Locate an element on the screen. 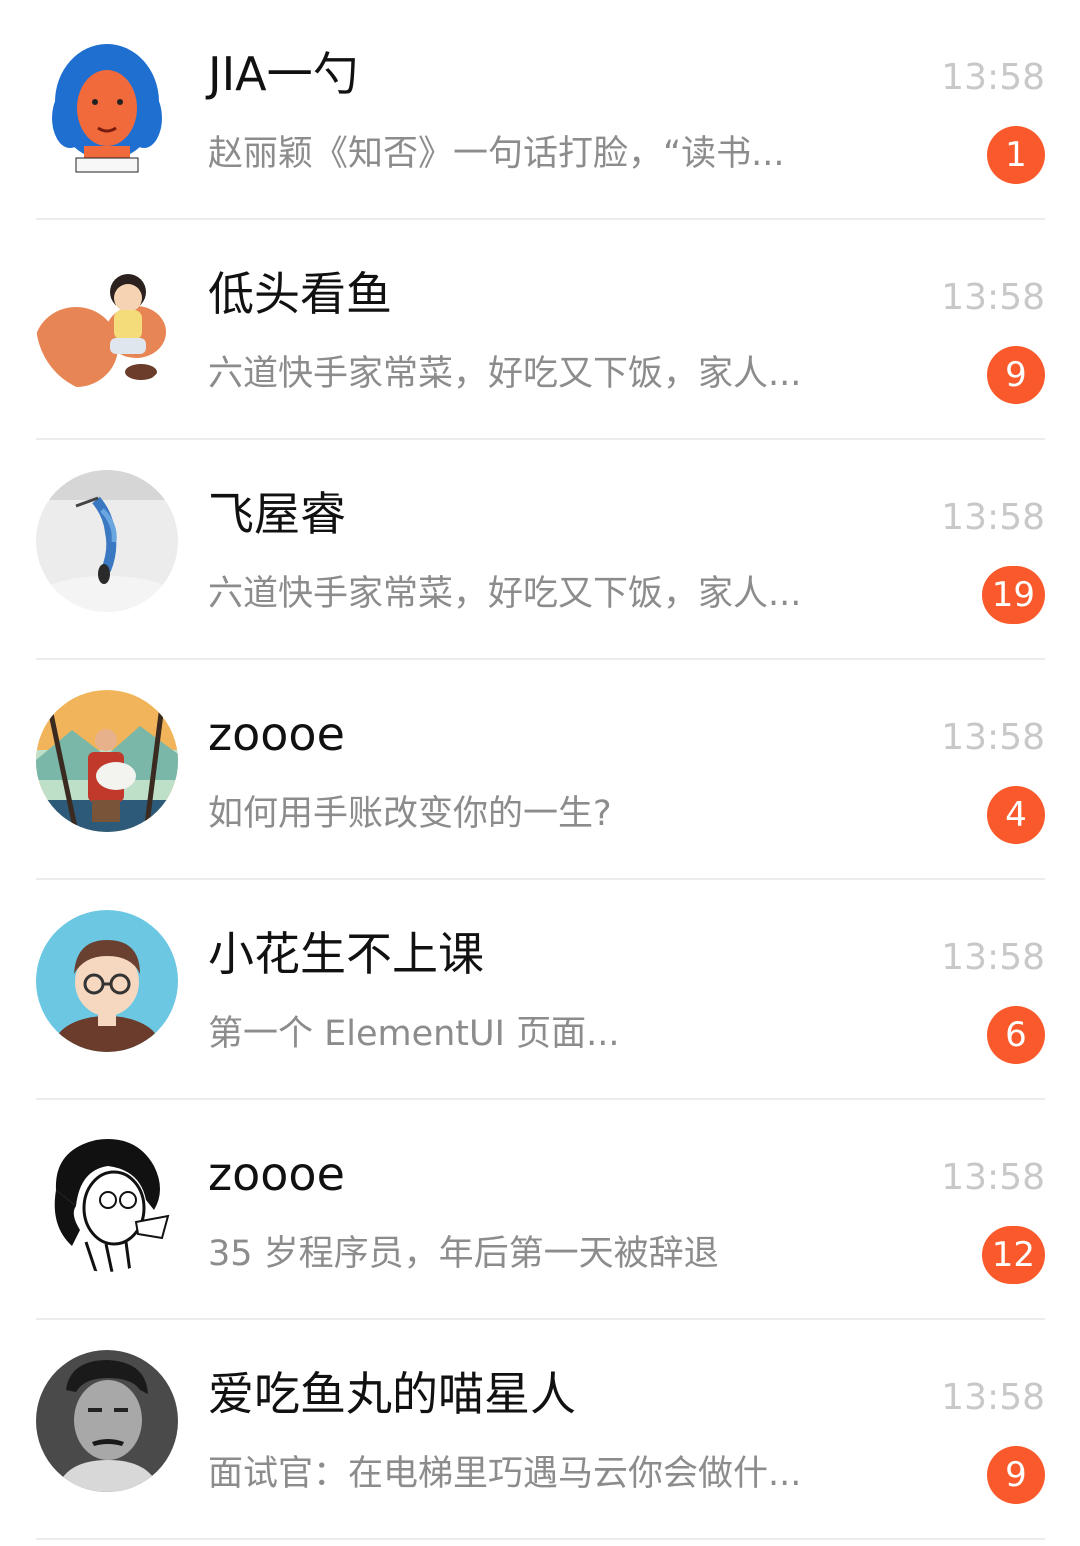 Image resolution: width=1080 pixels, height=1546 pixels. conversation-item: zoooe 13:58 如何用手账改变你的一生? 4 is located at coordinates (540, 770).